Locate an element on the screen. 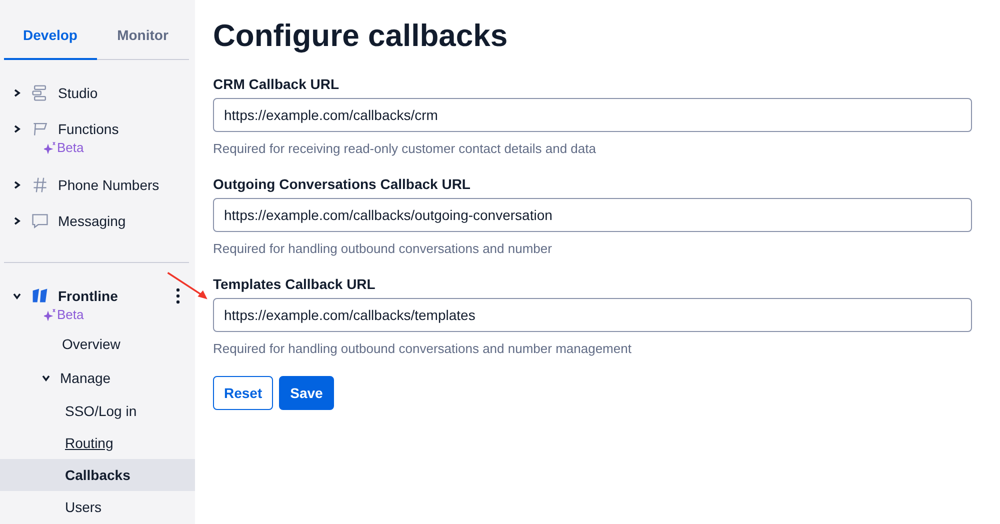  help-text: Required for handling outbound conversations and number management is located at coordinates (422, 348).